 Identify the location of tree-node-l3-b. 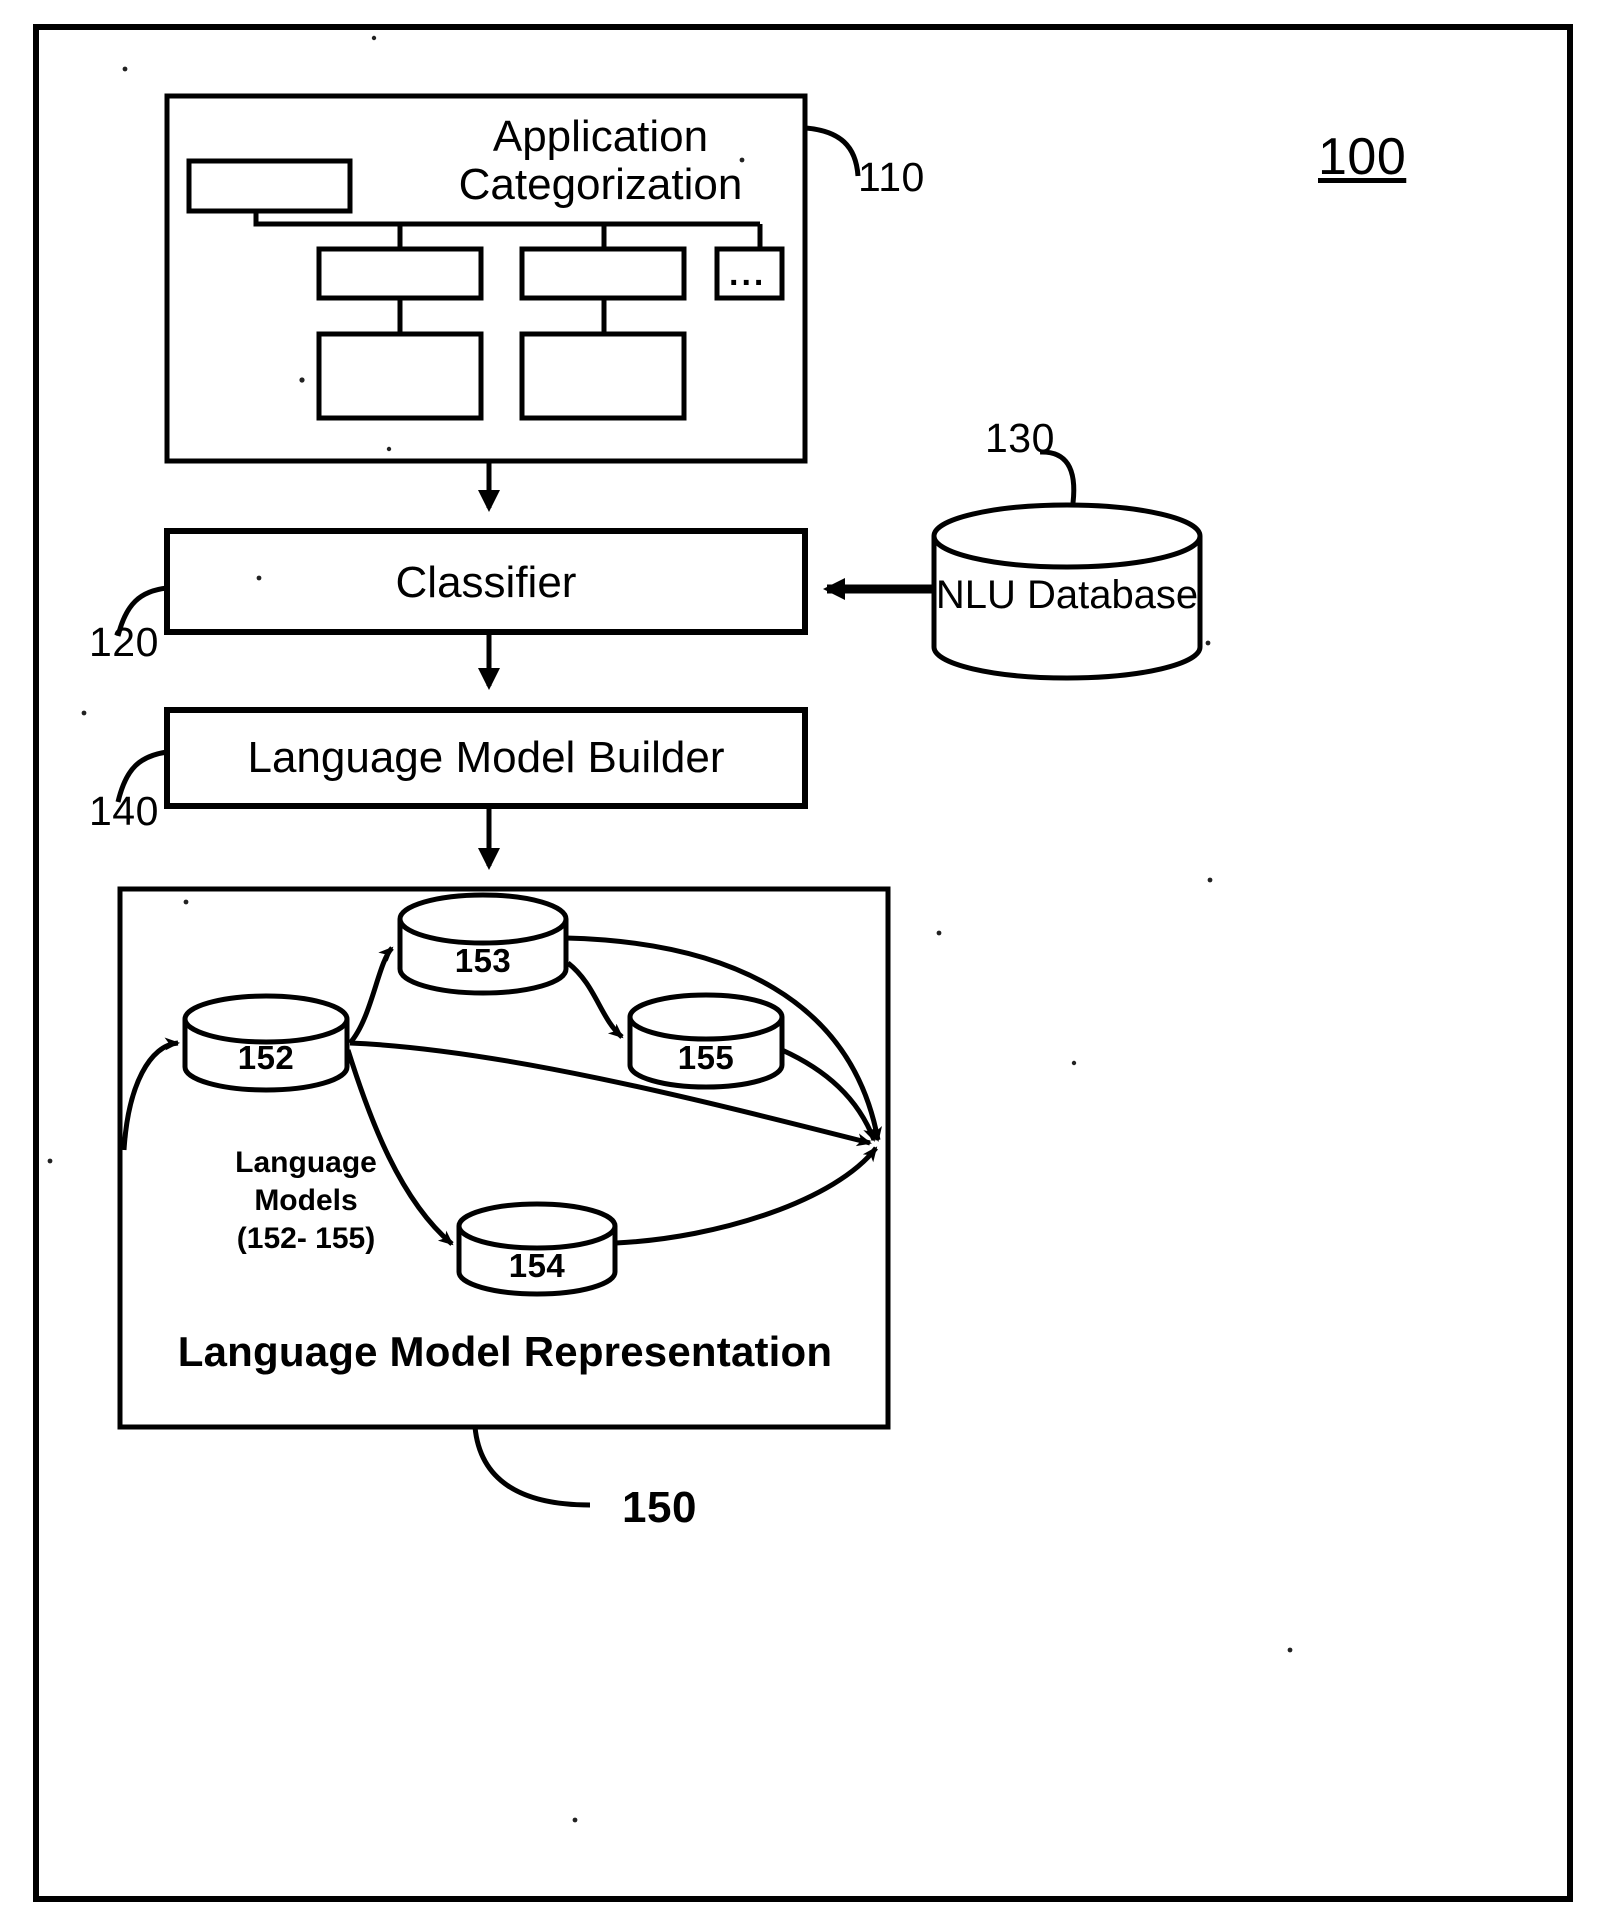
(603, 376).